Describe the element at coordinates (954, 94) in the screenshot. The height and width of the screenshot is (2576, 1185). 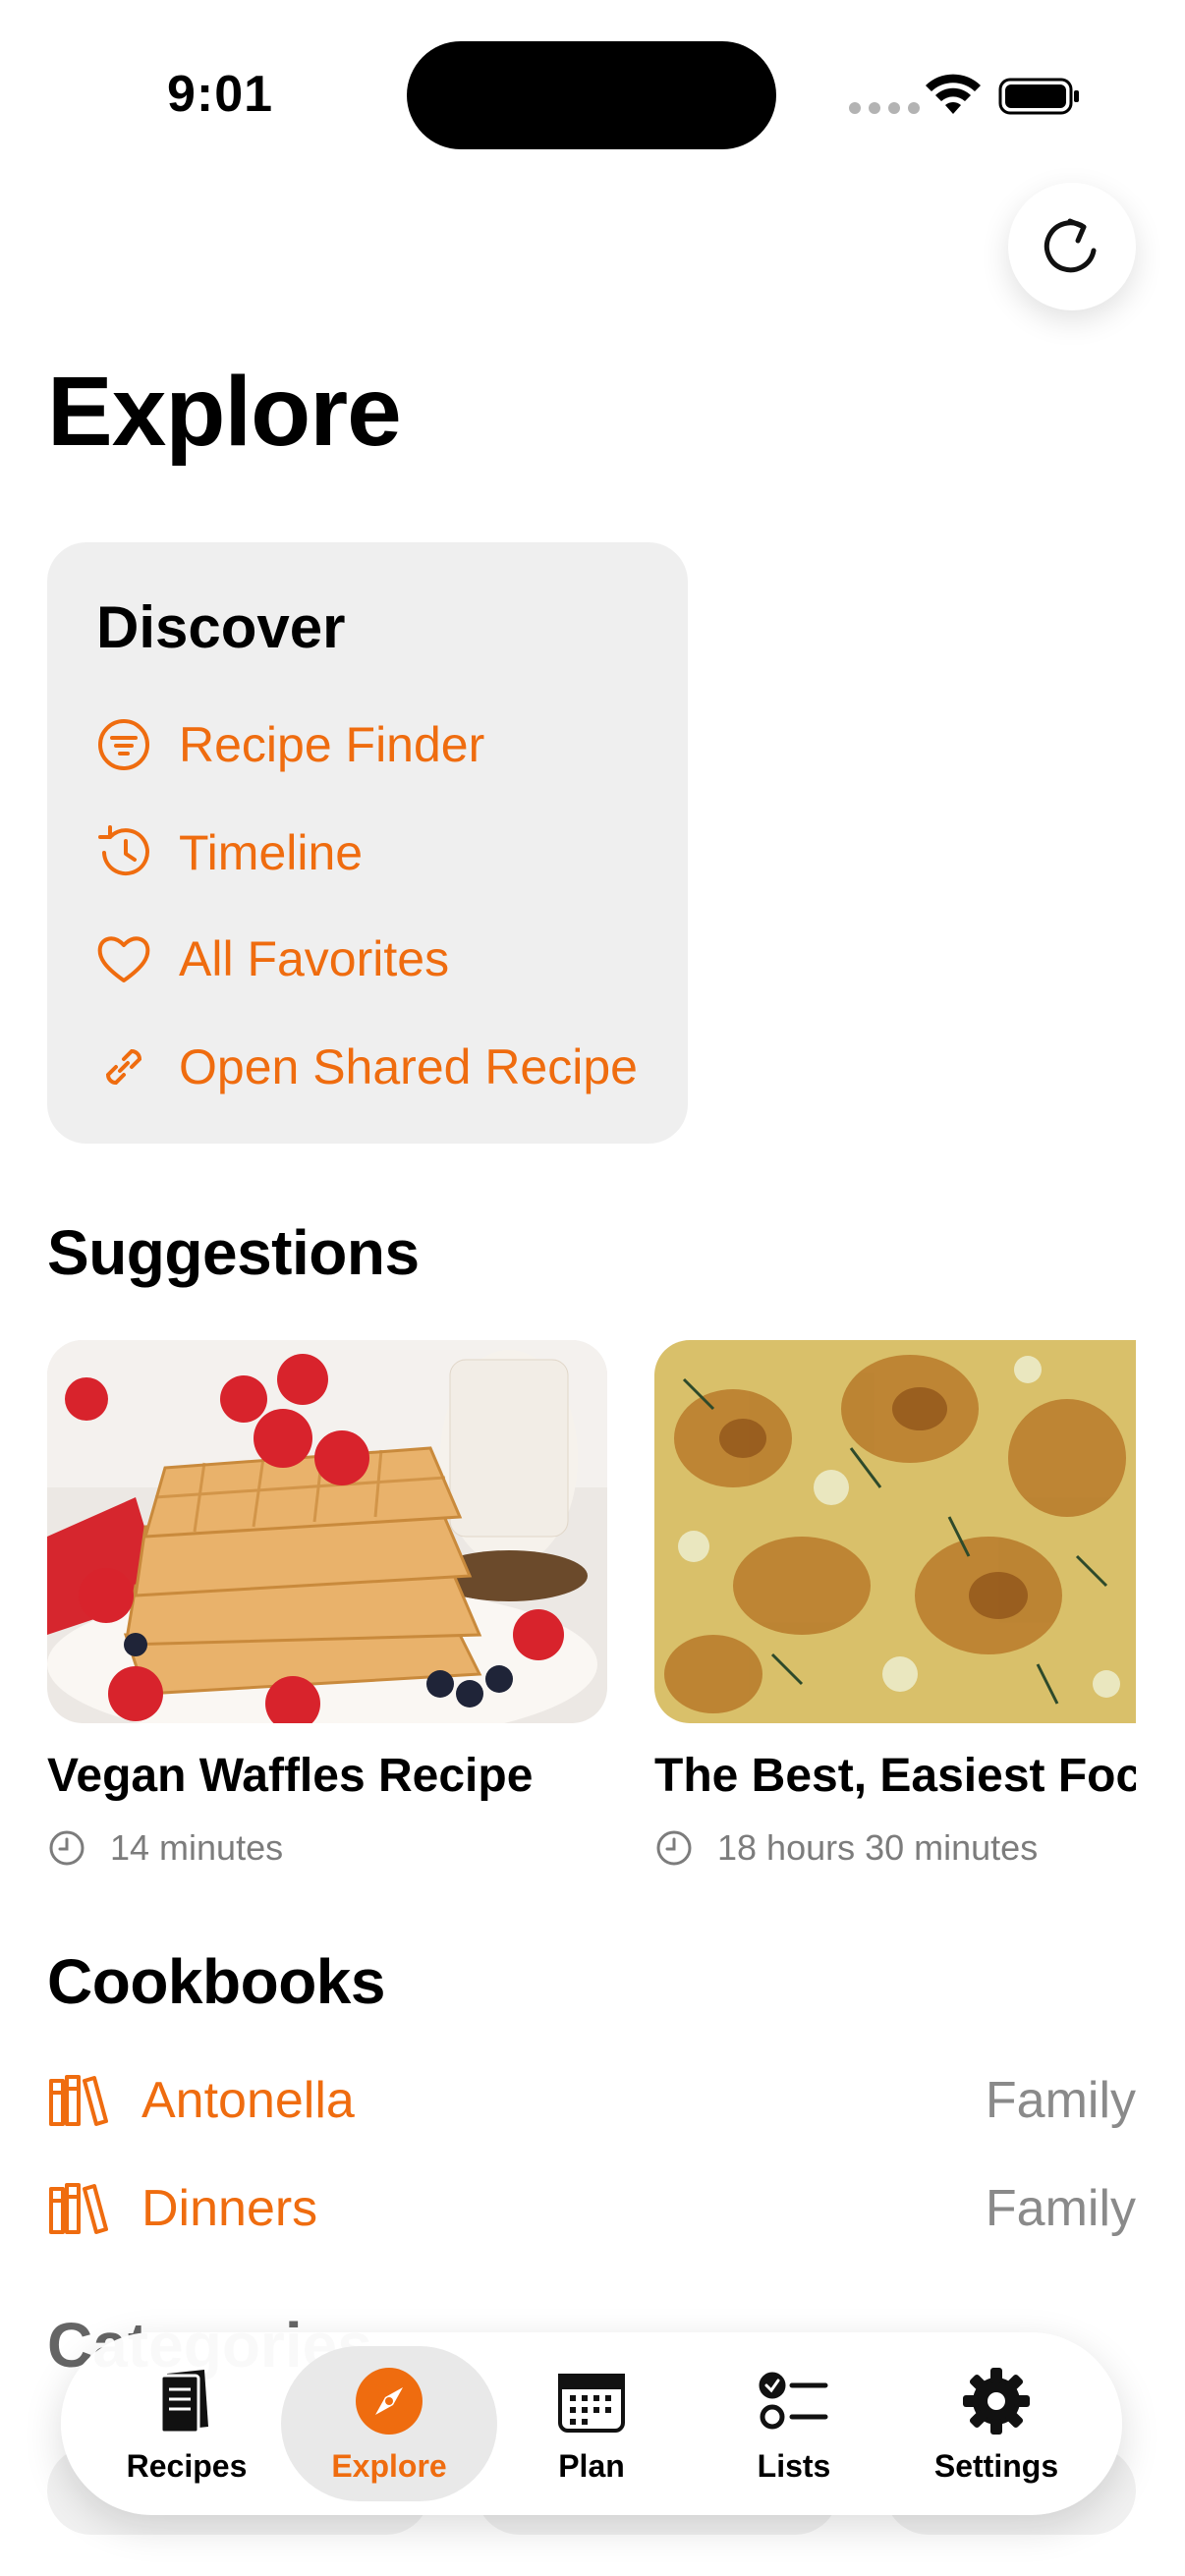
I see `wifi-icon` at that location.